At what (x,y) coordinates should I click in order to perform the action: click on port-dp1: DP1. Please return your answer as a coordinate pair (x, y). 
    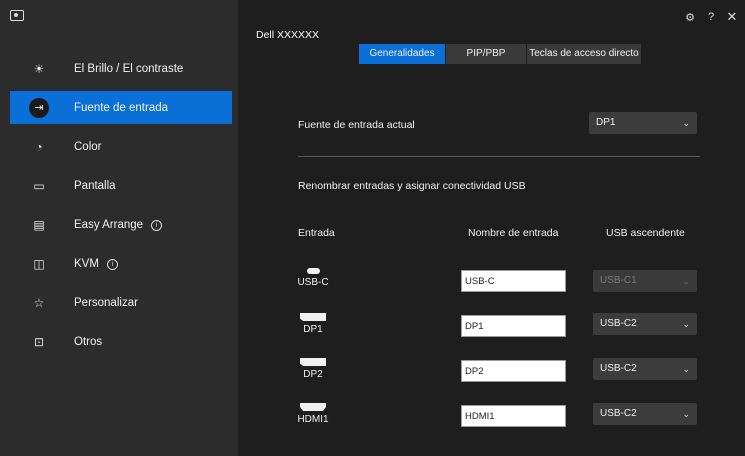
    Looking at the image, I should click on (313, 324).